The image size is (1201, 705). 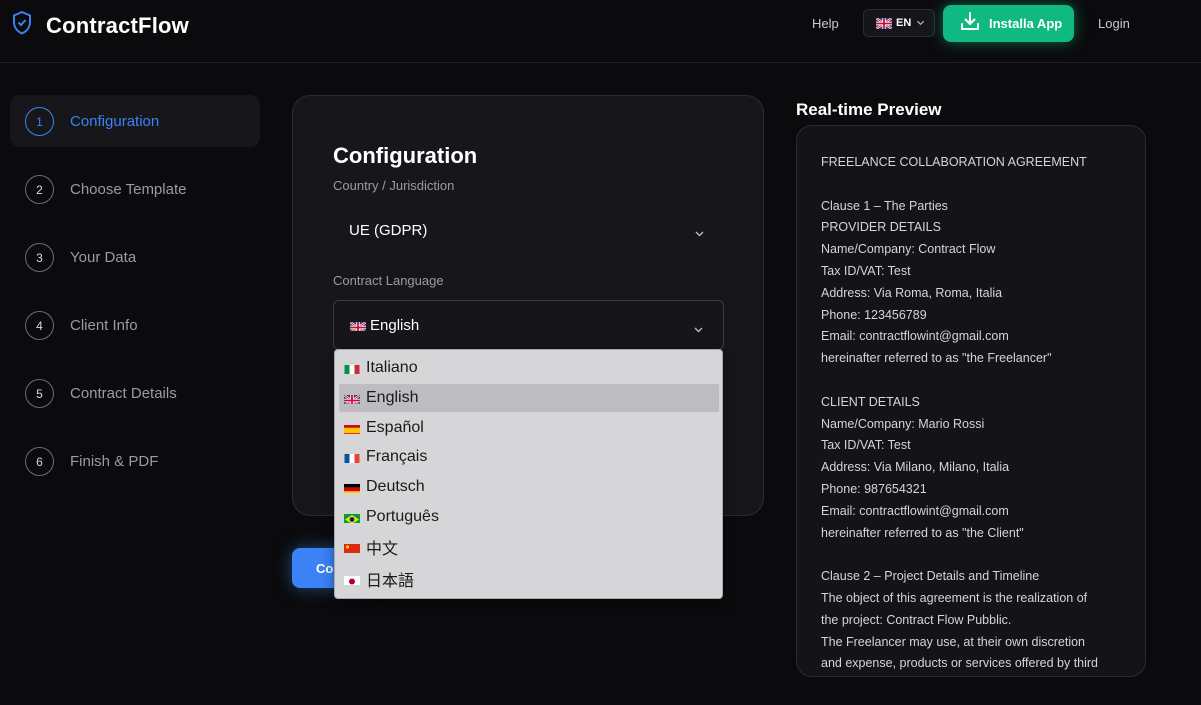 What do you see at coordinates (39, 189) in the screenshot?
I see `step-number: 2` at bounding box center [39, 189].